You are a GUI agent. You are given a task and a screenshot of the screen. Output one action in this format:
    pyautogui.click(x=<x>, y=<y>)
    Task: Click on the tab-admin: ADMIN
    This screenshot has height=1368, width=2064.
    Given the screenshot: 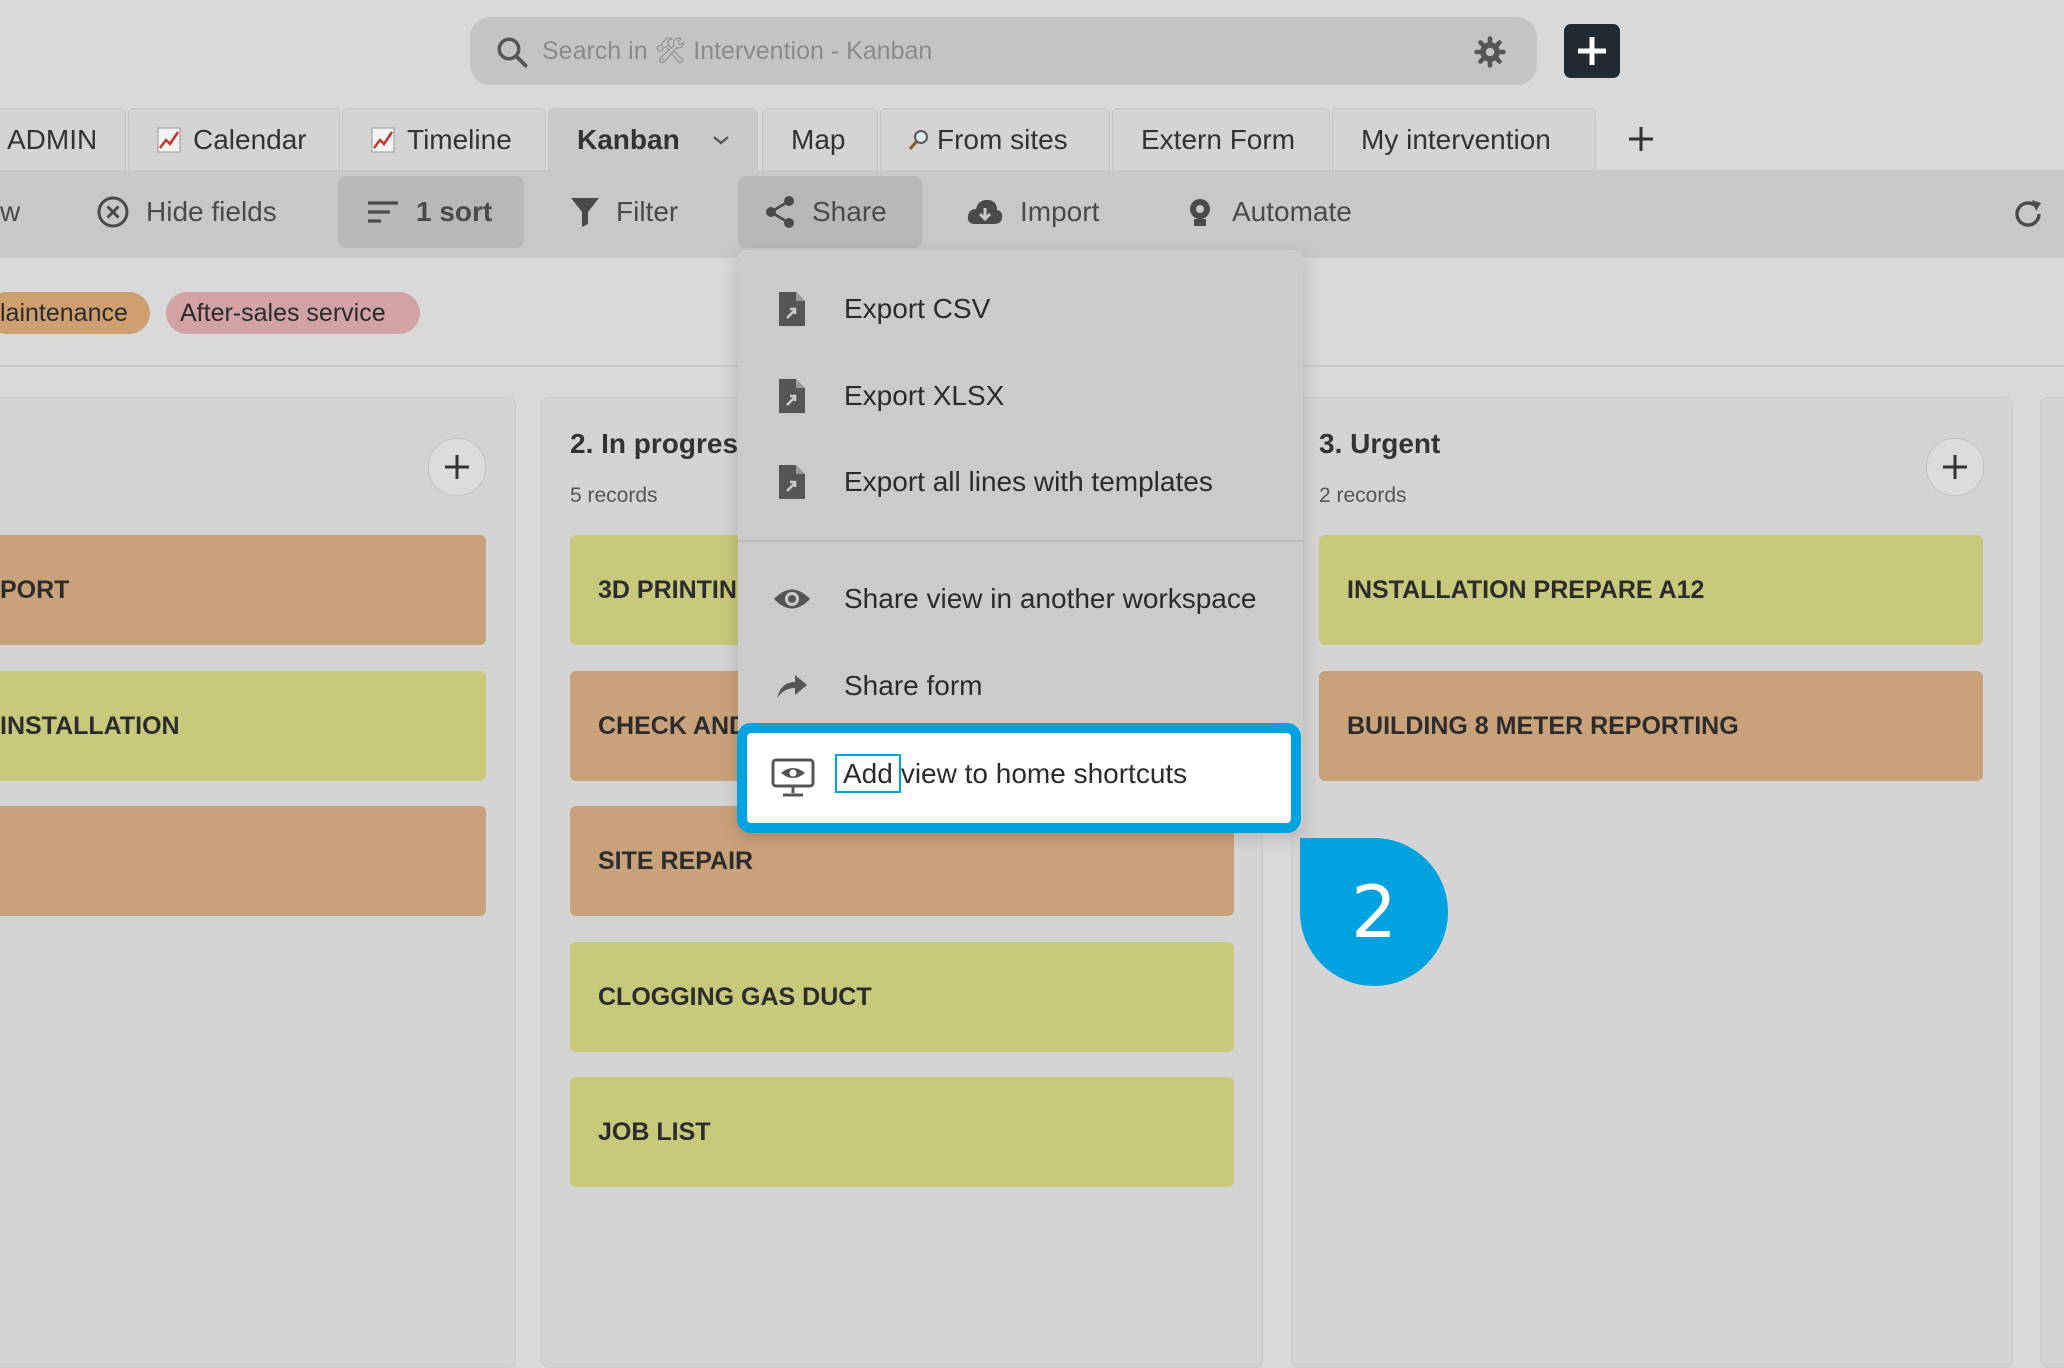 What is the action you would take?
    pyautogui.click(x=63, y=139)
    